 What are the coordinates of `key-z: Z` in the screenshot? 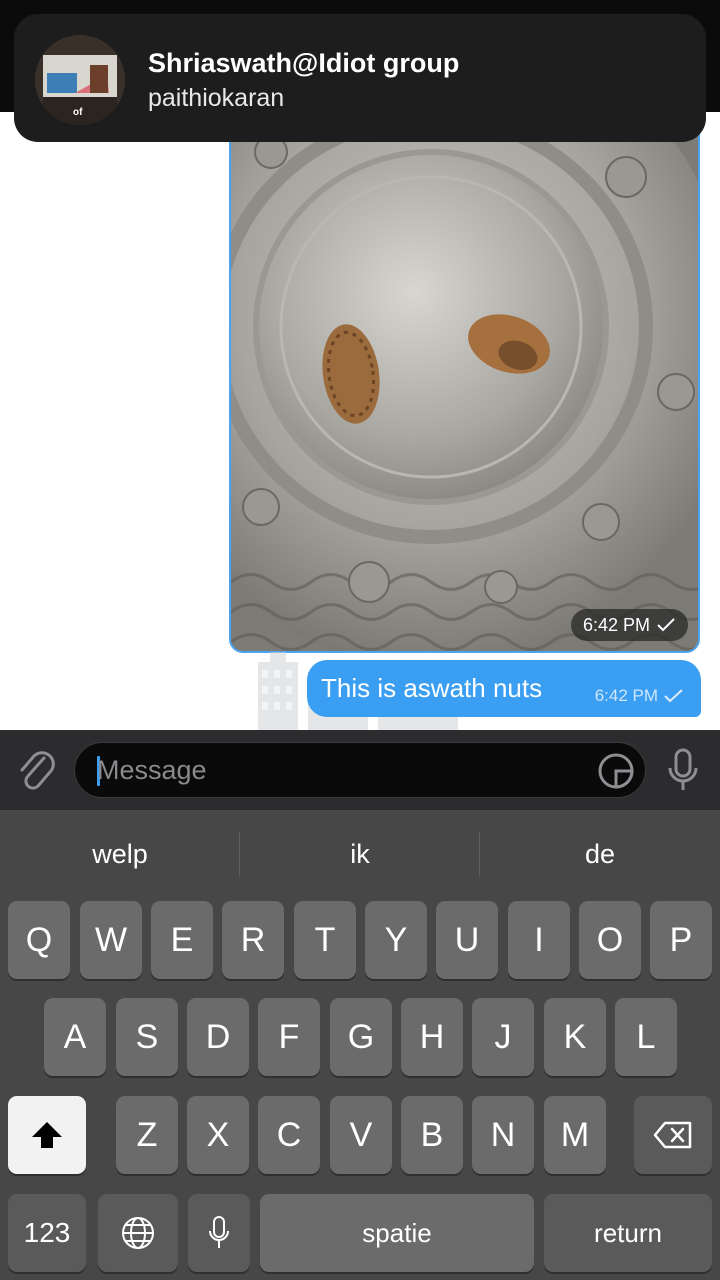 It's located at (147, 1135).